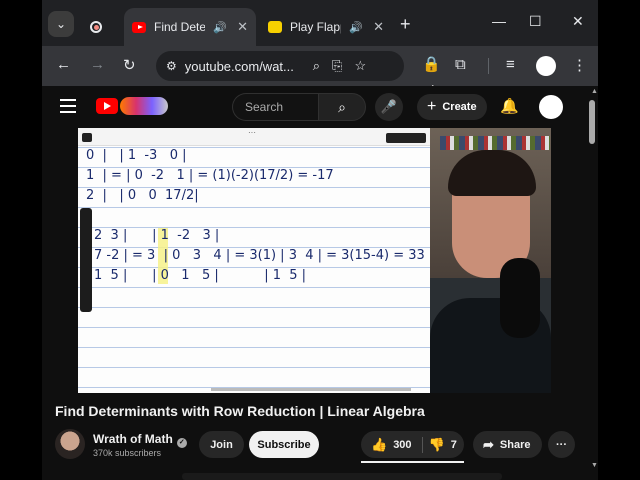 This screenshot has height=480, width=640. I want to click on webcam-overlay, so click(490, 260).